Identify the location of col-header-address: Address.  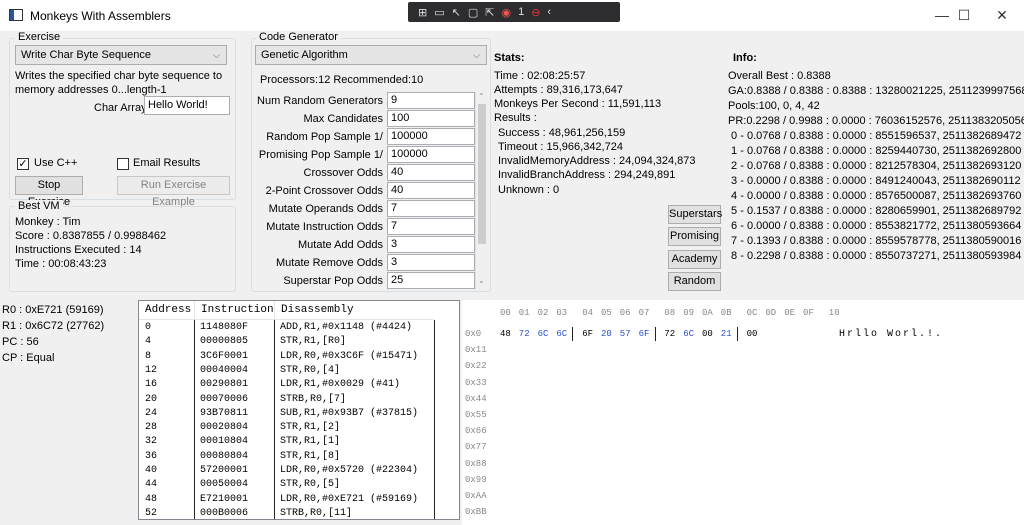
(166, 310).